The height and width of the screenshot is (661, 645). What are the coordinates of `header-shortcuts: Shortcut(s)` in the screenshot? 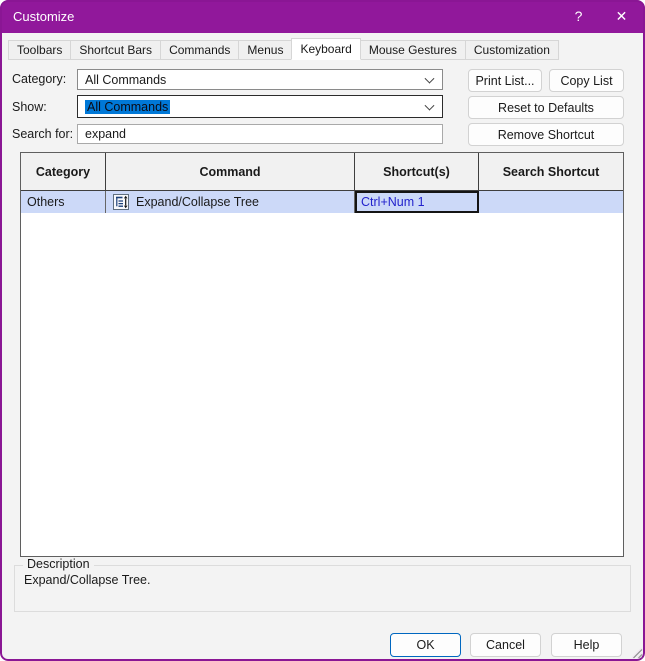 It's located at (417, 172).